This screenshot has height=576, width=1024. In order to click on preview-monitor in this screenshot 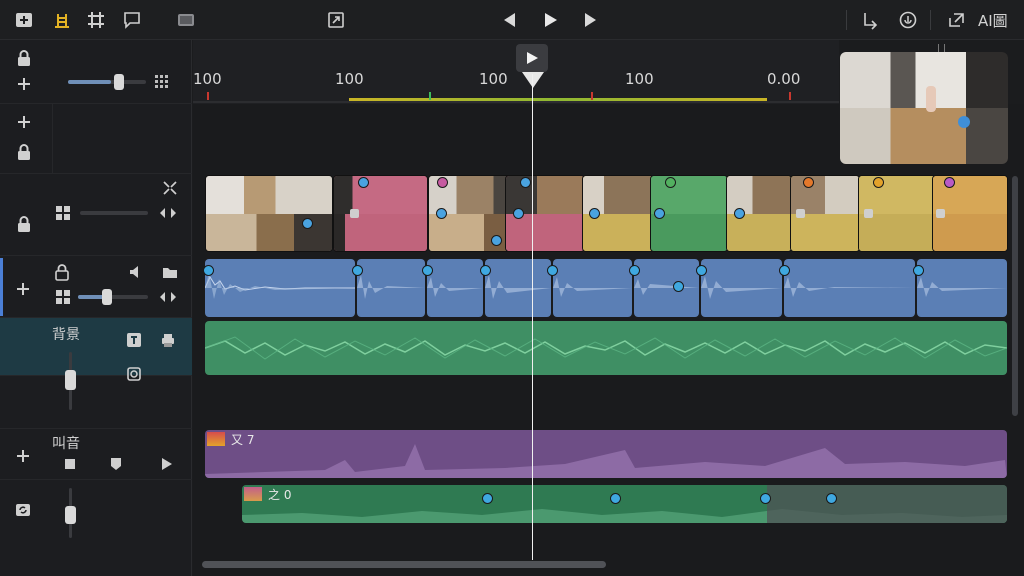, I will do `click(924, 108)`.